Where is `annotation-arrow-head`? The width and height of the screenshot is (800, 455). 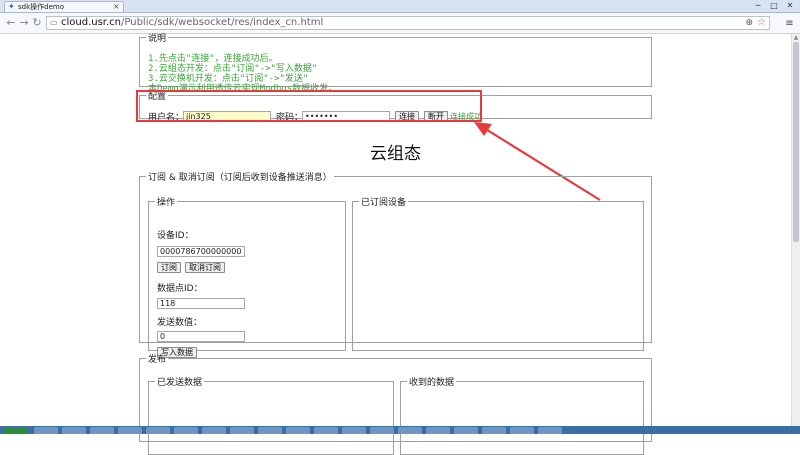 annotation-arrow-head is located at coordinates (483, 129).